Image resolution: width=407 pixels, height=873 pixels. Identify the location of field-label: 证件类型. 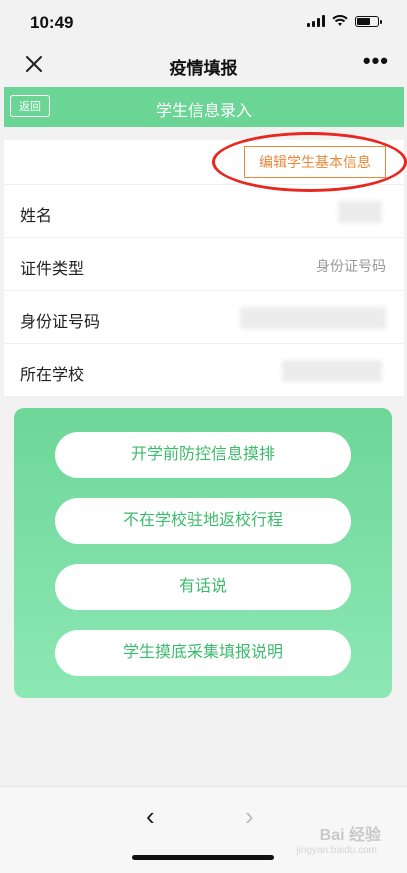
(52, 269).